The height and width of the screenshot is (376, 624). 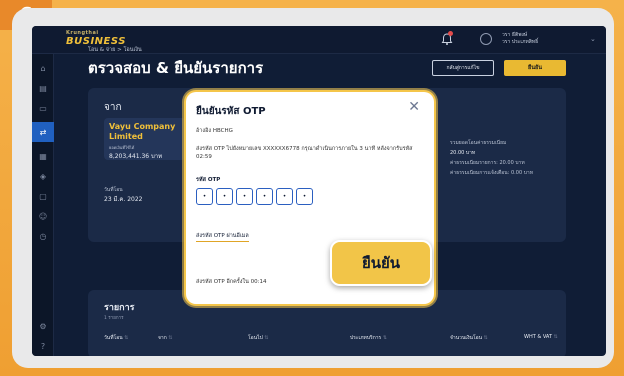 What do you see at coordinates (224, 196) in the screenshot?
I see `otp-digit-2: •` at bounding box center [224, 196].